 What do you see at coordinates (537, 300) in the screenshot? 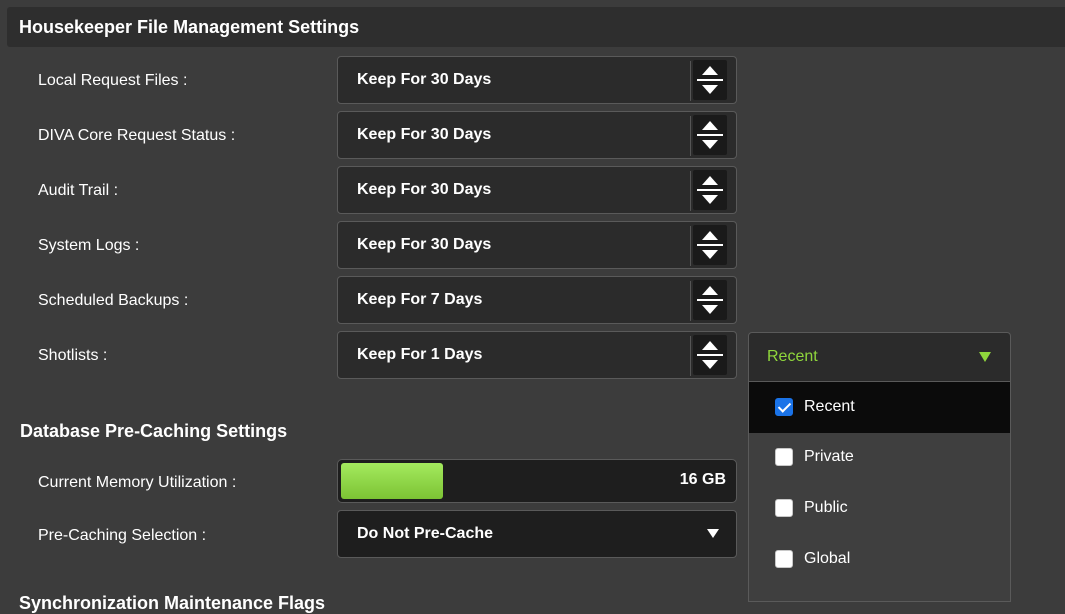
I see `scheduled-backups-spinner: Keep For 7 Days` at bounding box center [537, 300].